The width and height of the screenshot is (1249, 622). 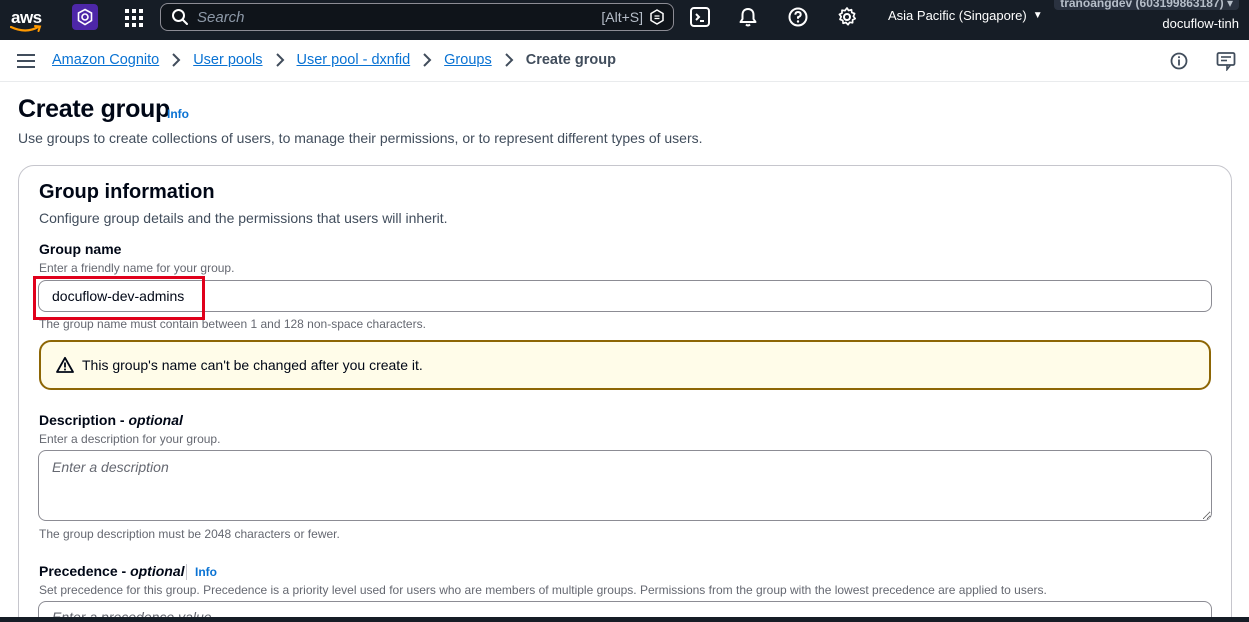 What do you see at coordinates (65, 364) in the screenshot?
I see `warning-icon` at bounding box center [65, 364].